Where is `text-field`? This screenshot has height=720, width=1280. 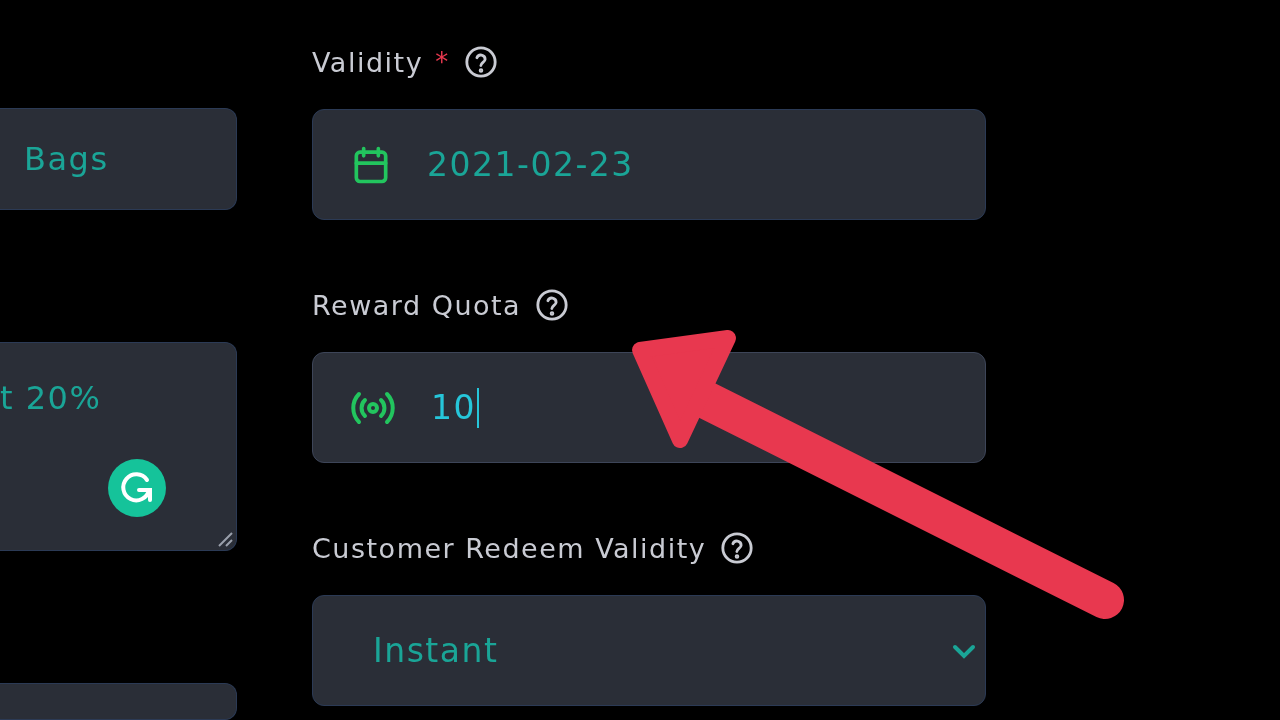 text-field is located at coordinates (118, 701).